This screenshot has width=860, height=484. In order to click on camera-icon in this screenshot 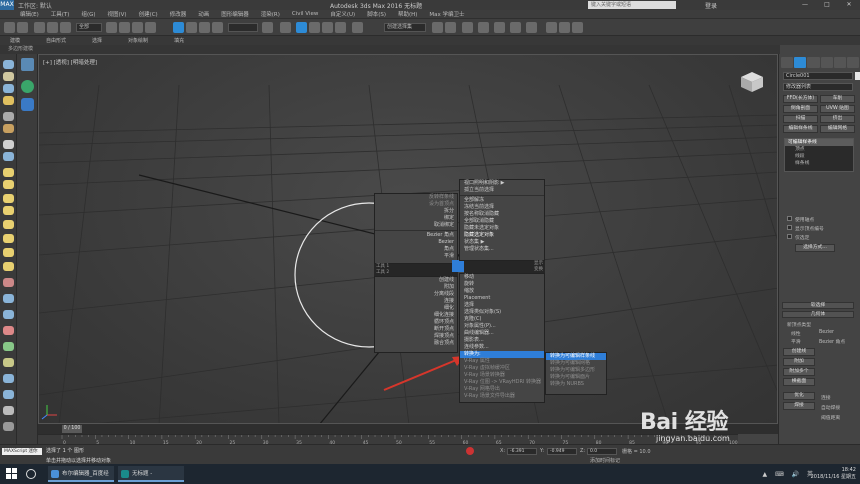, I will do `click(8, 116)`.